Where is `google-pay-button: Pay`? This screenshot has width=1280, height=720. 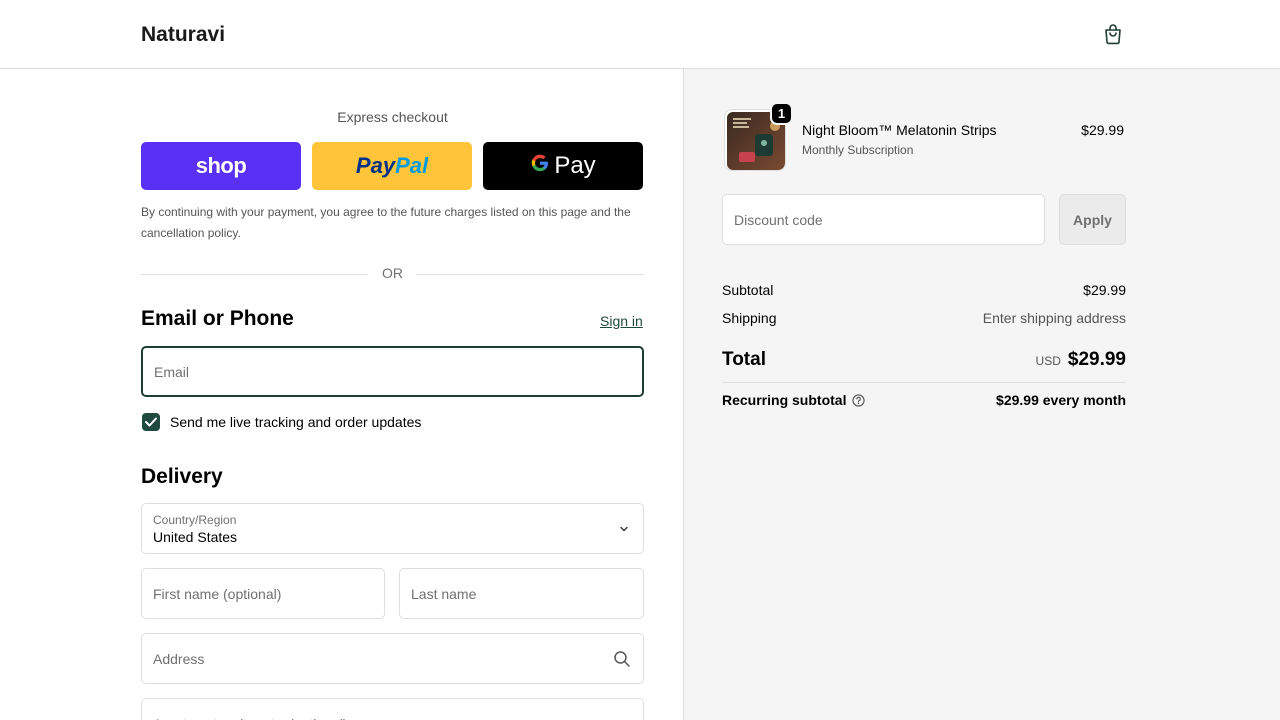
google-pay-button: Pay is located at coordinates (563, 166).